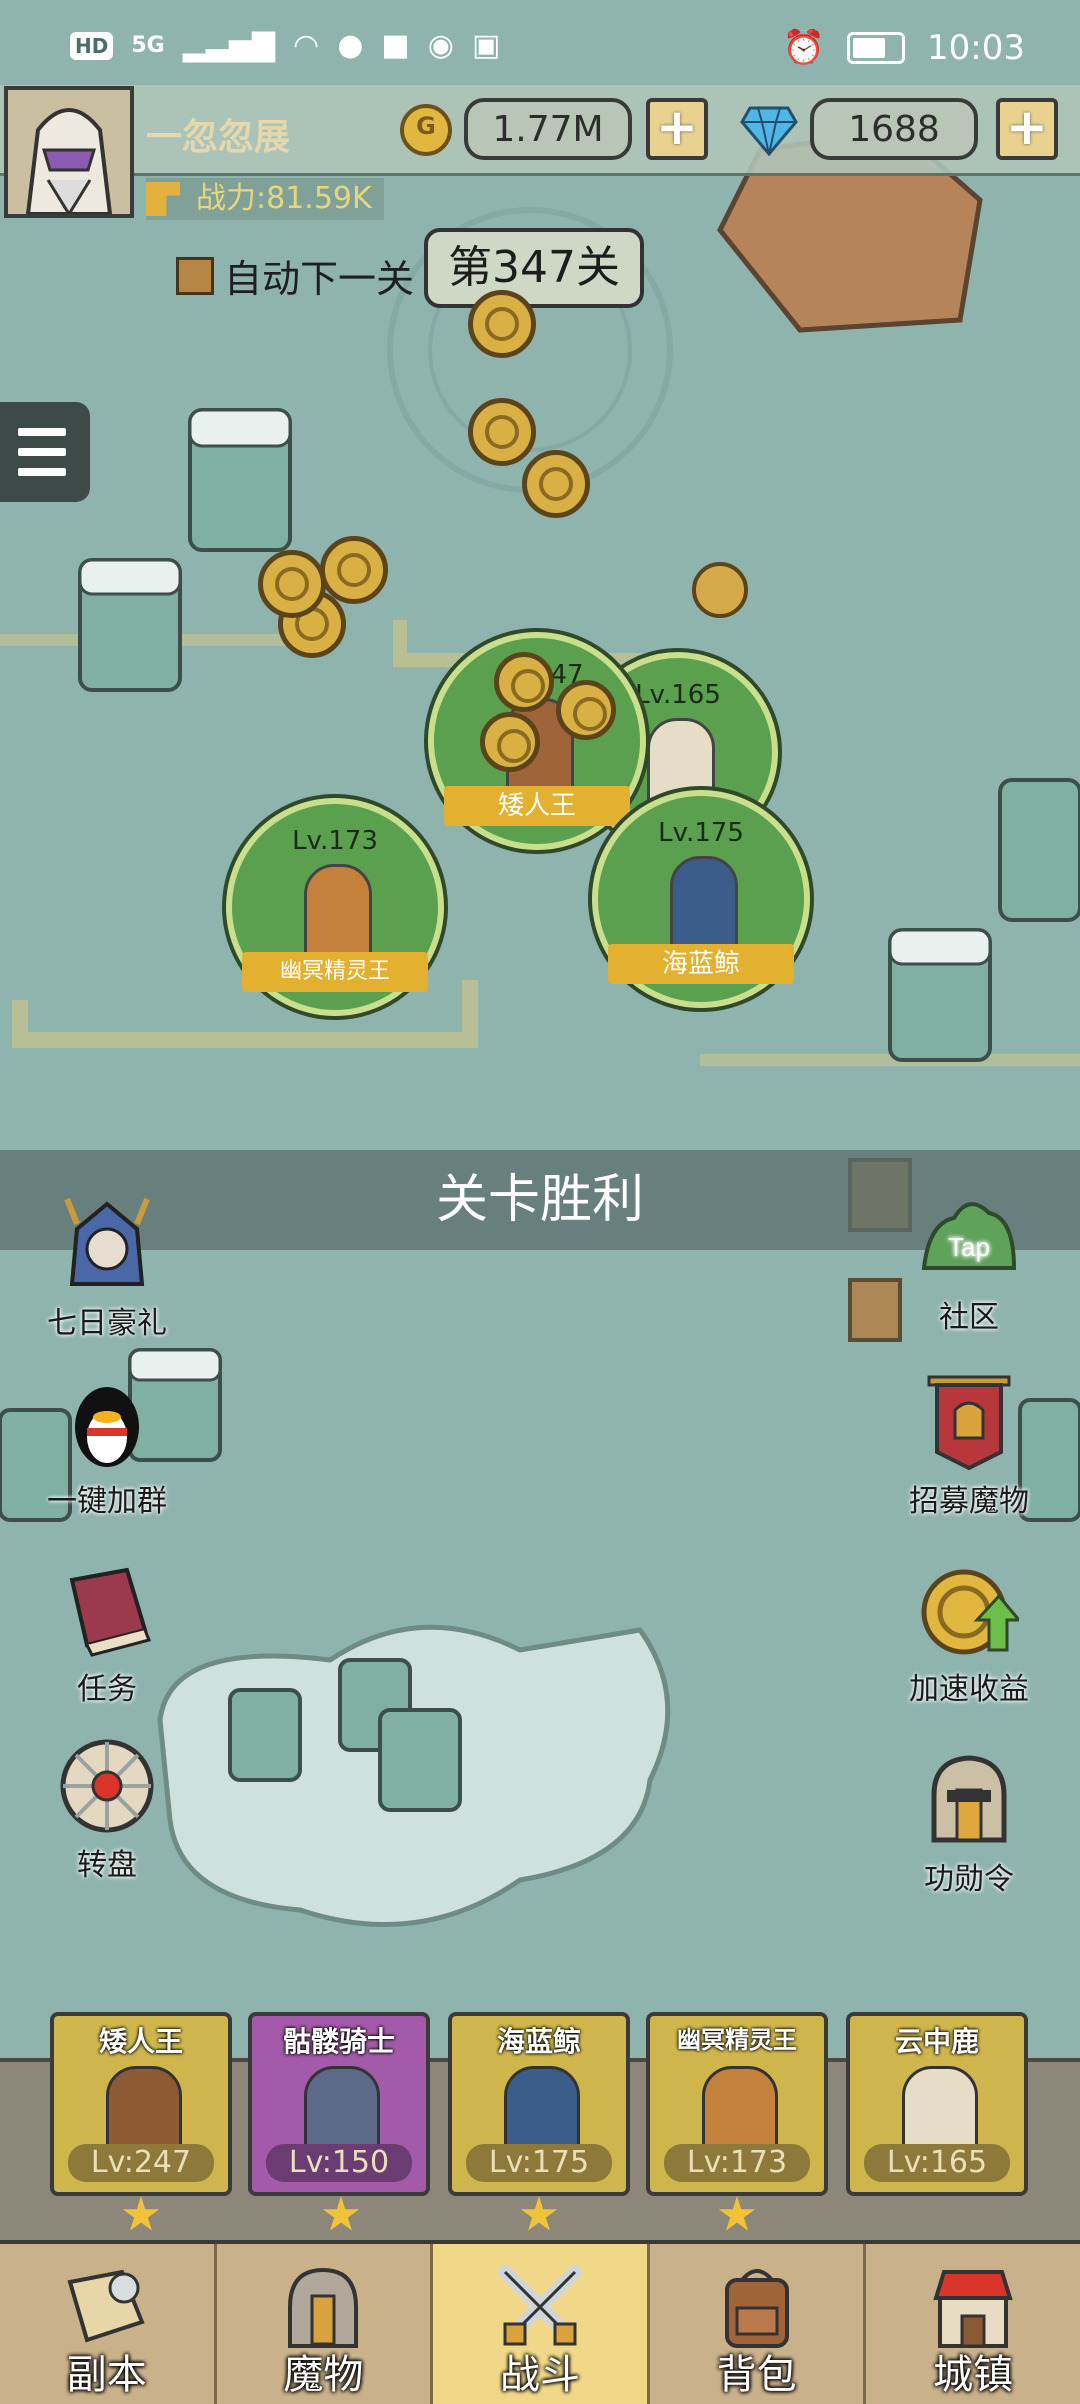 The height and width of the screenshot is (2404, 1080). I want to click on gem-amount: 1688, so click(894, 129).